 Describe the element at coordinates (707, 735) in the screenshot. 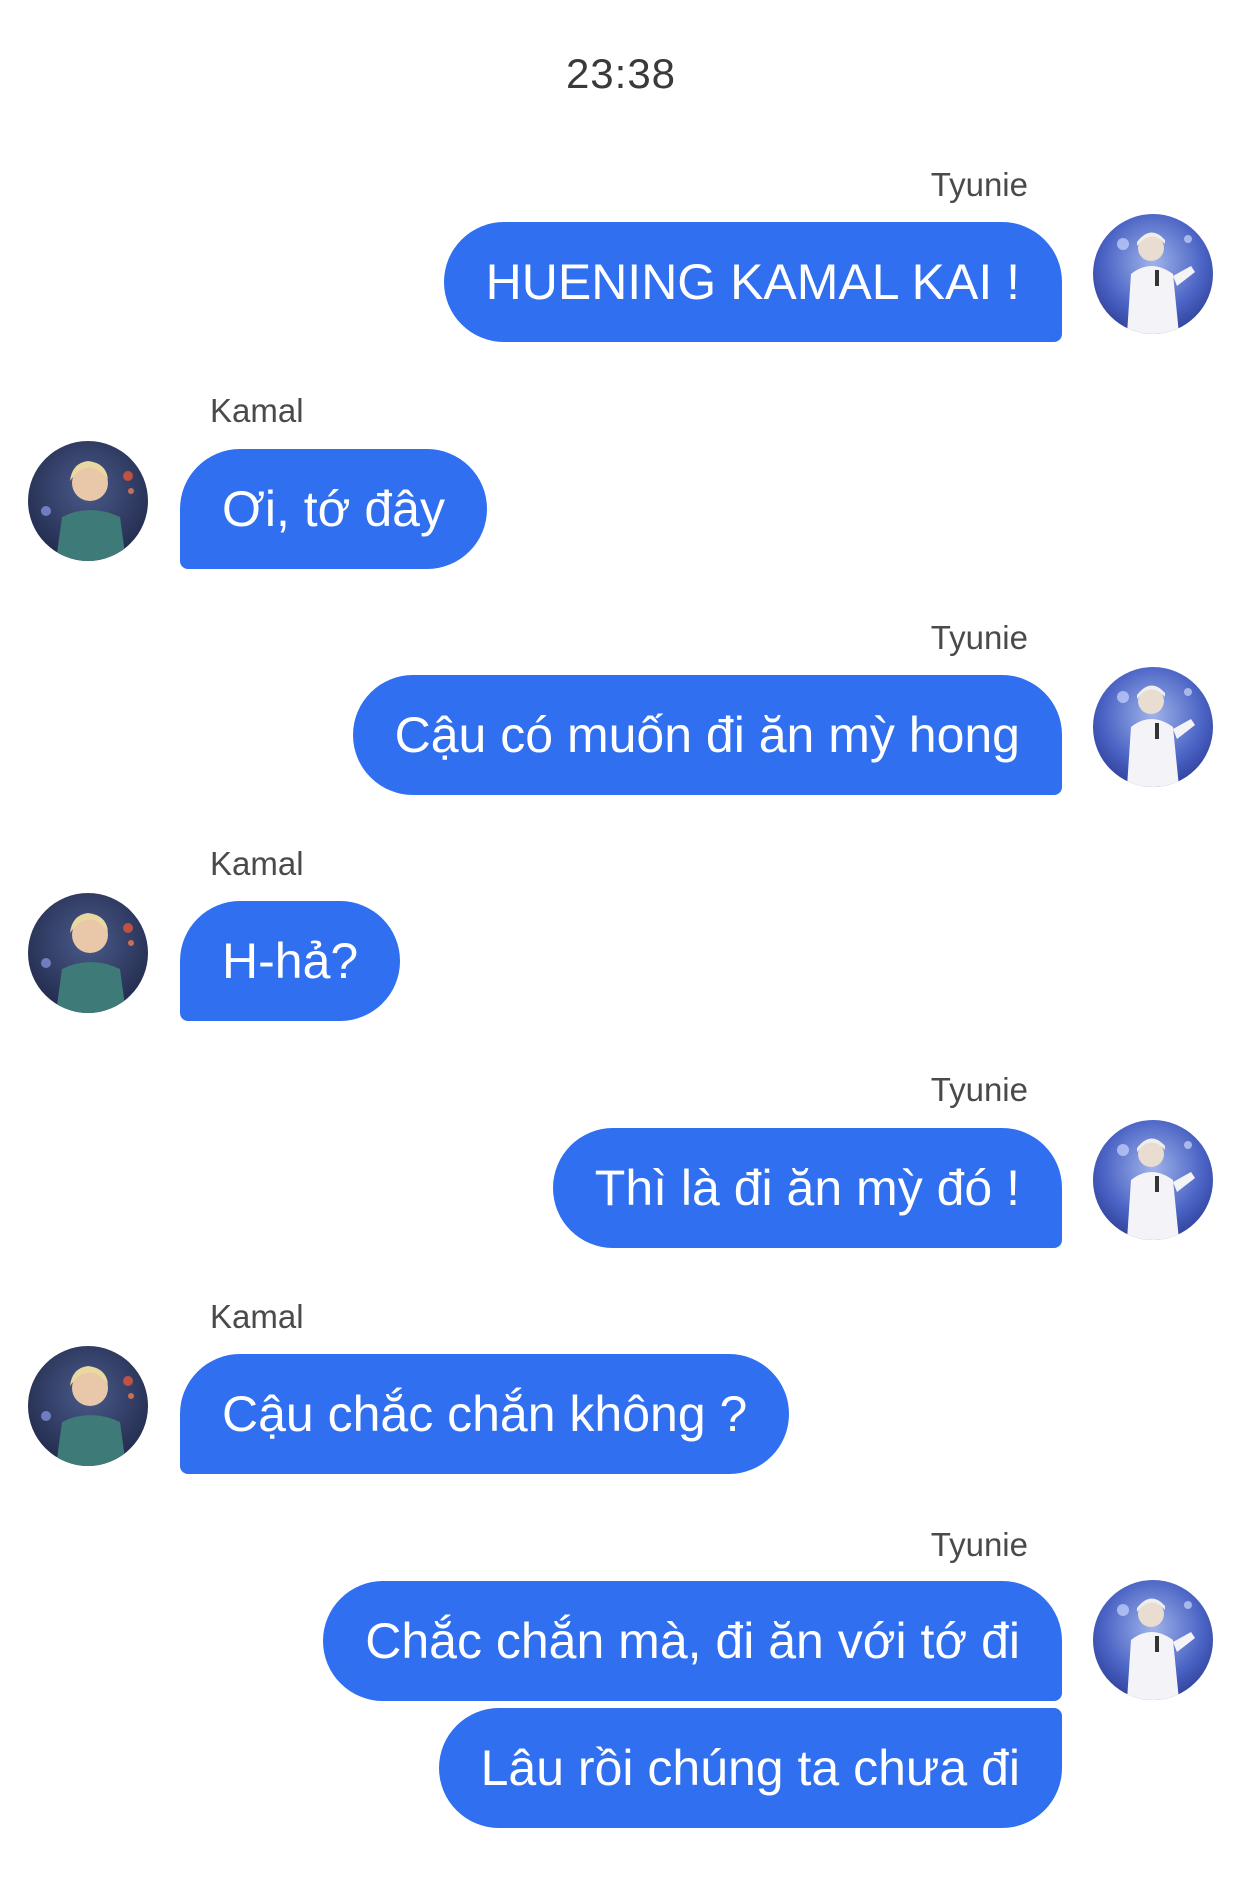

I see `message-bubble: Cậu có muốn đi ăn mỳ hong` at that location.